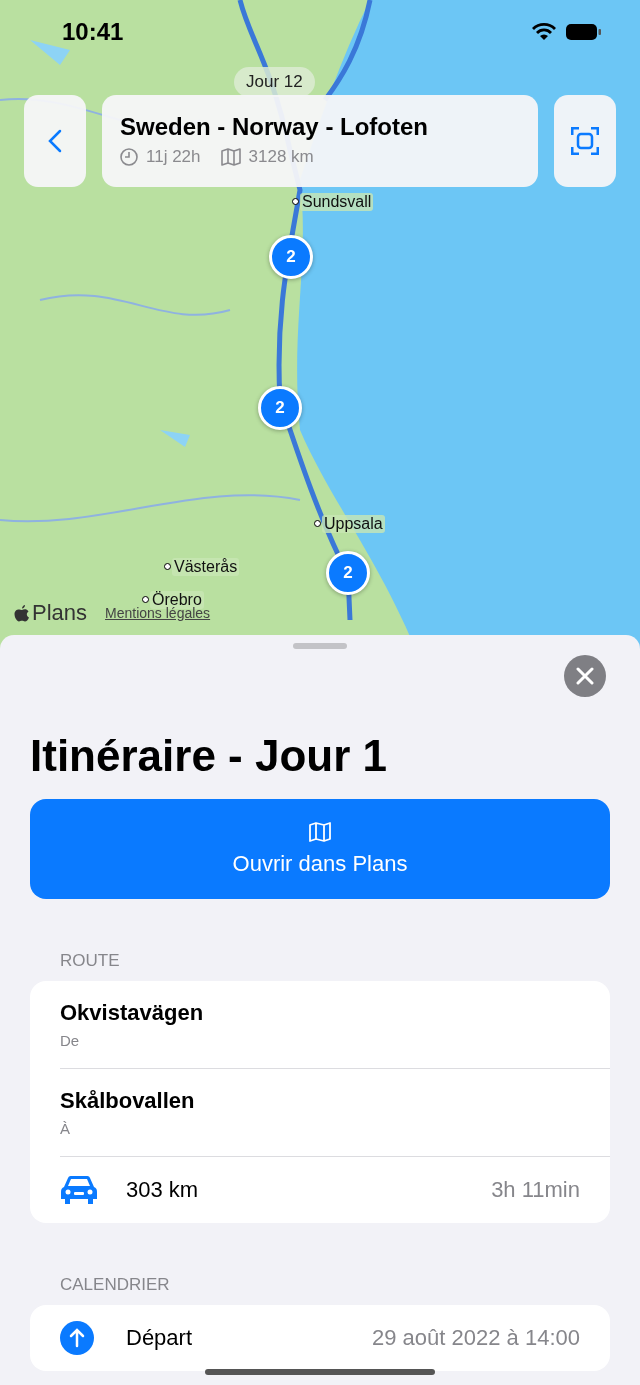  I want to click on stop-caption: De, so click(70, 1040).